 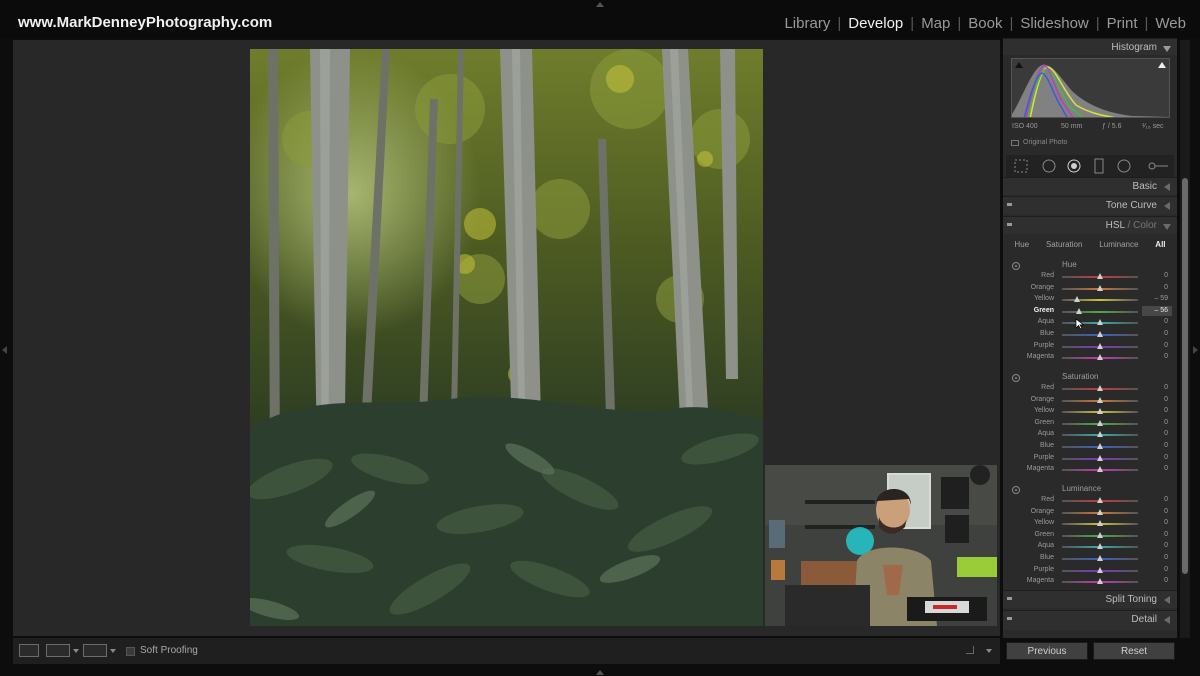 I want to click on slider-luminance-orange: Orange 0, so click(x=1090, y=512).